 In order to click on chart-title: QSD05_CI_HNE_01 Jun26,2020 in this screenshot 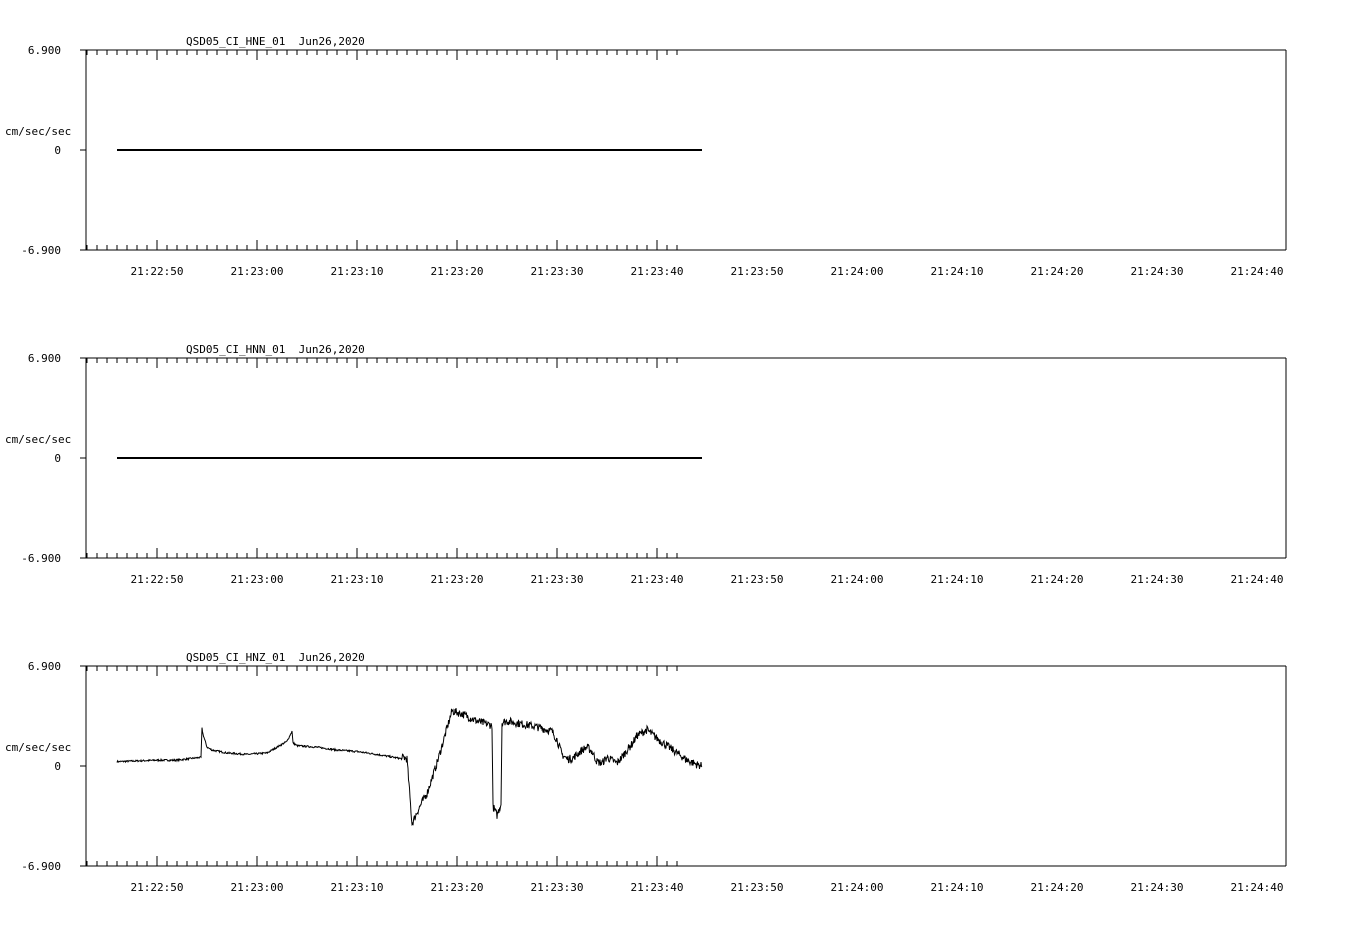, I will do `click(275, 41)`.